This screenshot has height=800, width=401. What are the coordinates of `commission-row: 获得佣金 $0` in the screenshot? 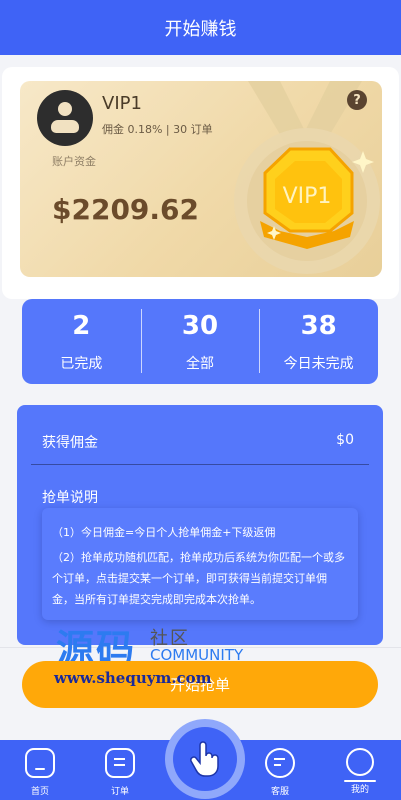 It's located at (198, 442).